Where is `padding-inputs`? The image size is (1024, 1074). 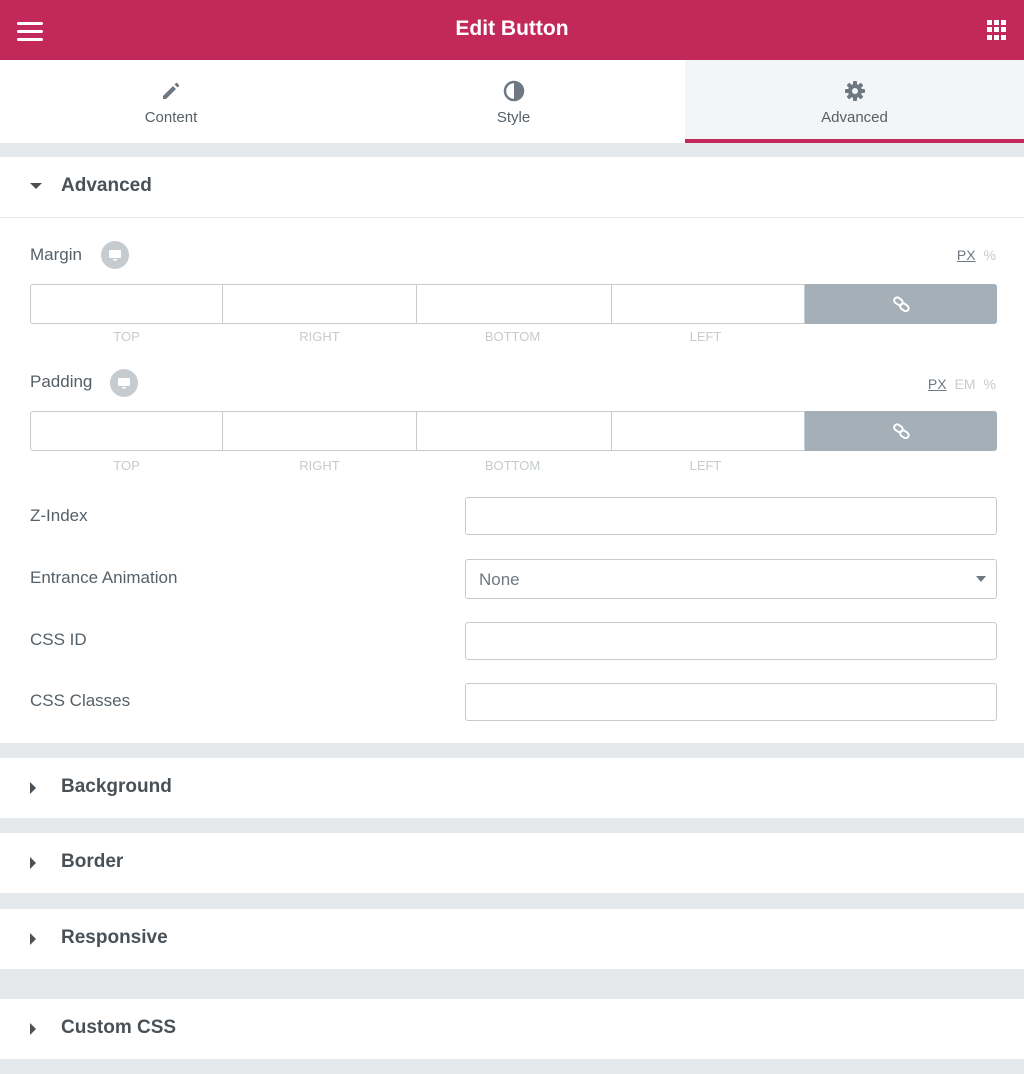
padding-inputs is located at coordinates (513, 431).